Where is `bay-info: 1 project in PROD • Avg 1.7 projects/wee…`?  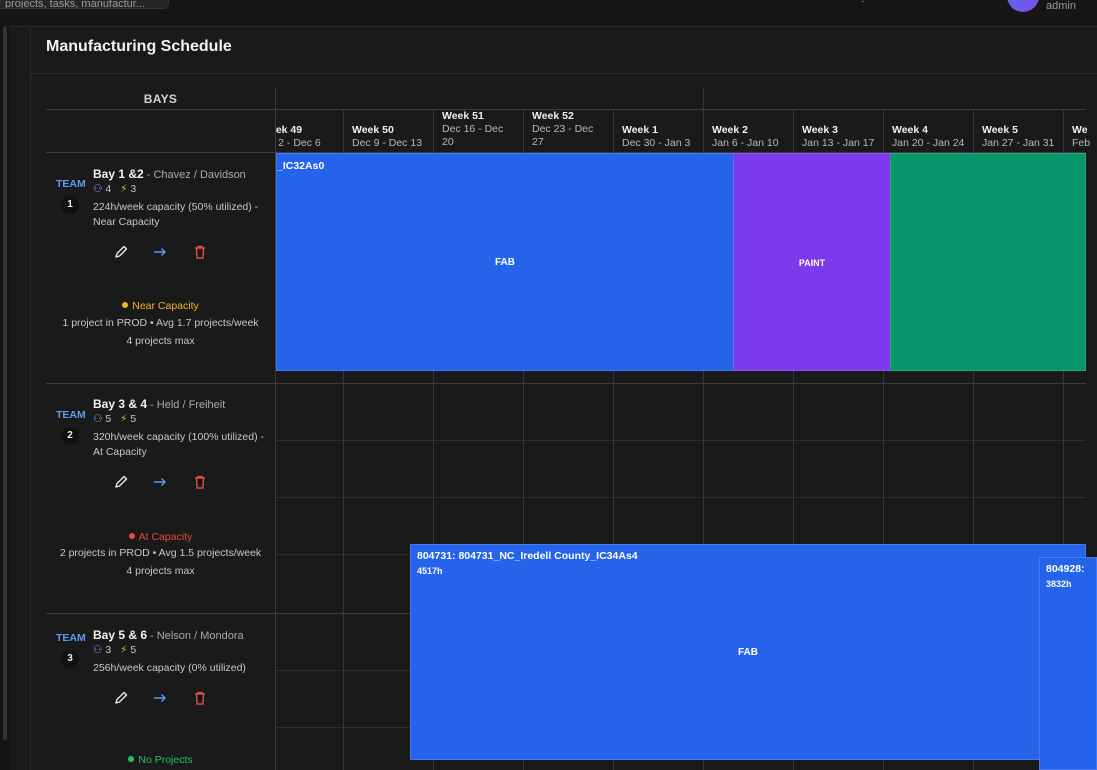
bay-info: 1 project in PROD • Avg 1.7 projects/wee… is located at coordinates (160, 323).